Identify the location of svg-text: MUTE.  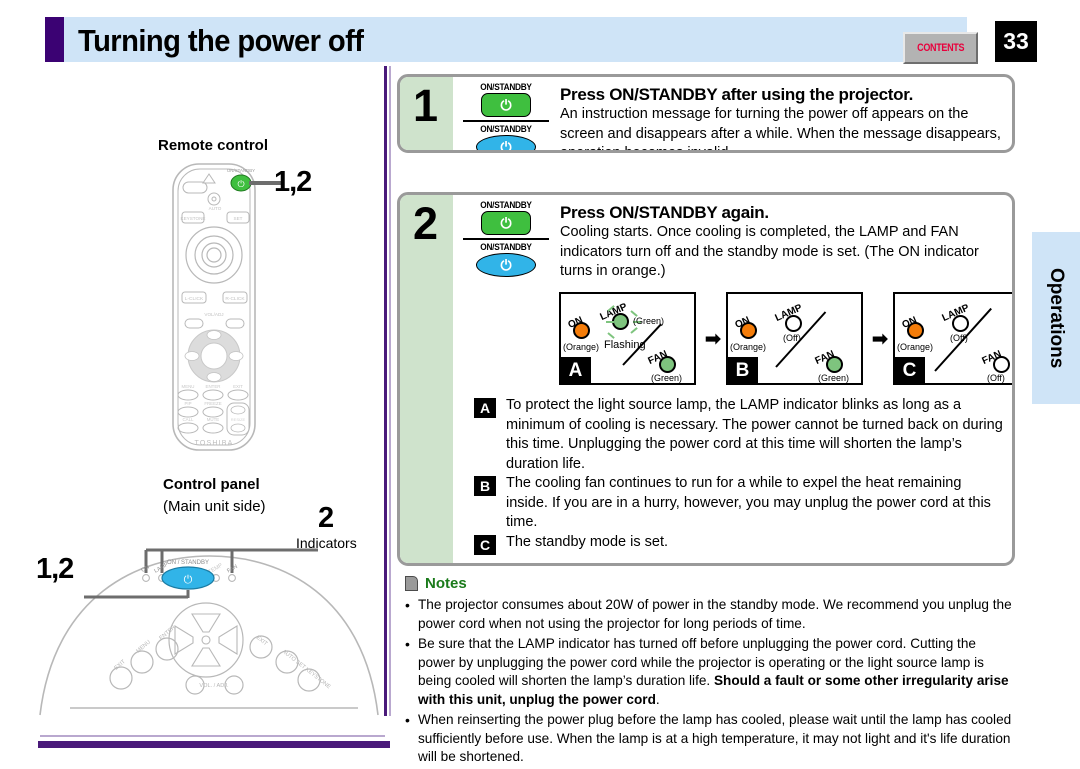
(213, 419).